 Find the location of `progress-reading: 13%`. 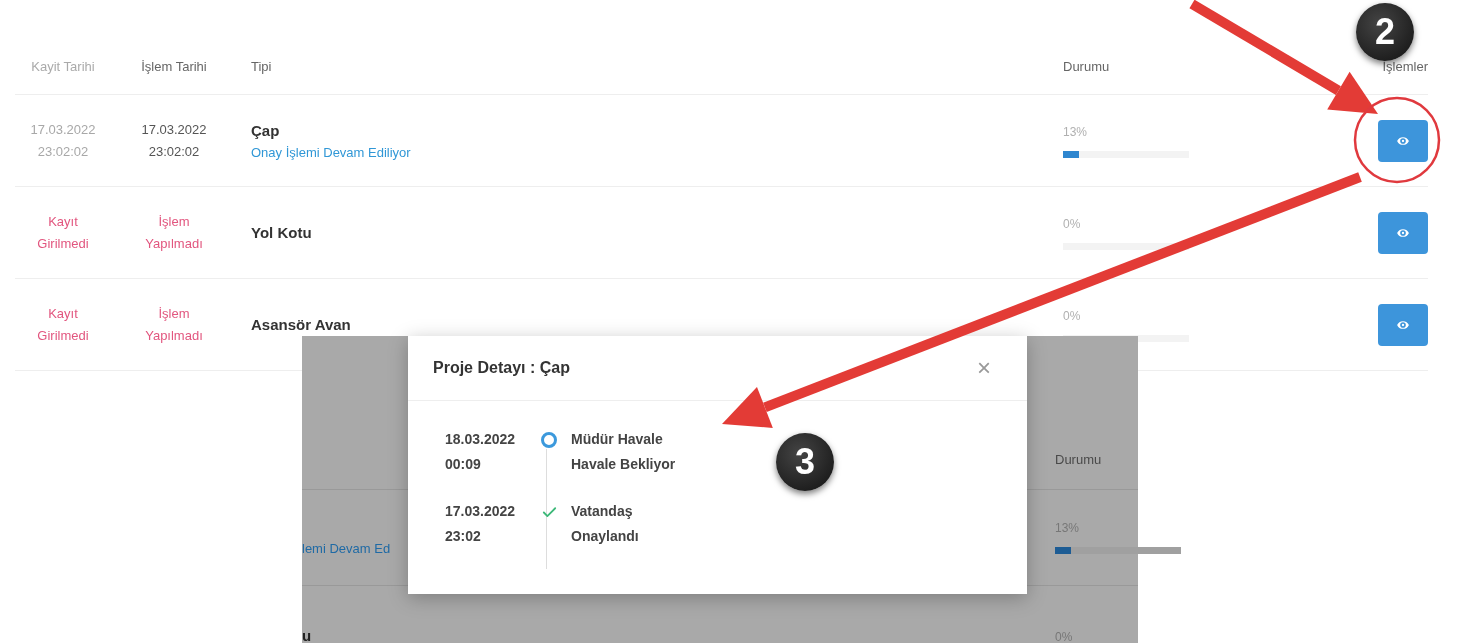

progress-reading: 13% is located at coordinates (1076, 132).